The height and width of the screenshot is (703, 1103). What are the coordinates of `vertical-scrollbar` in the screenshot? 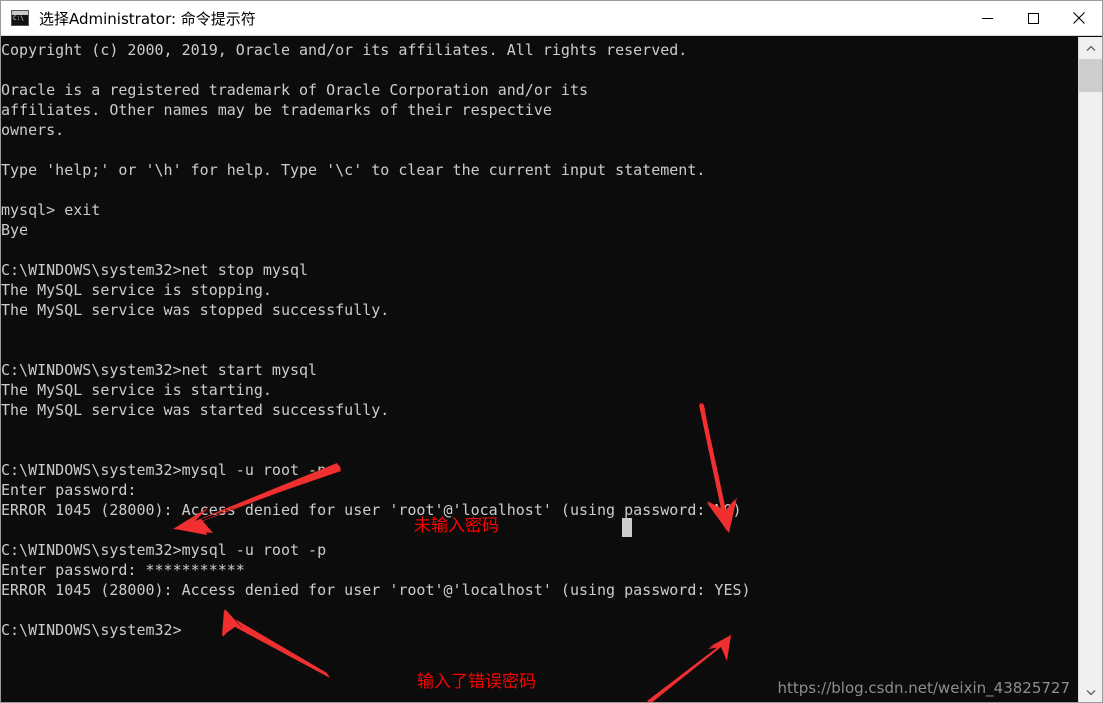 It's located at (1090, 369).